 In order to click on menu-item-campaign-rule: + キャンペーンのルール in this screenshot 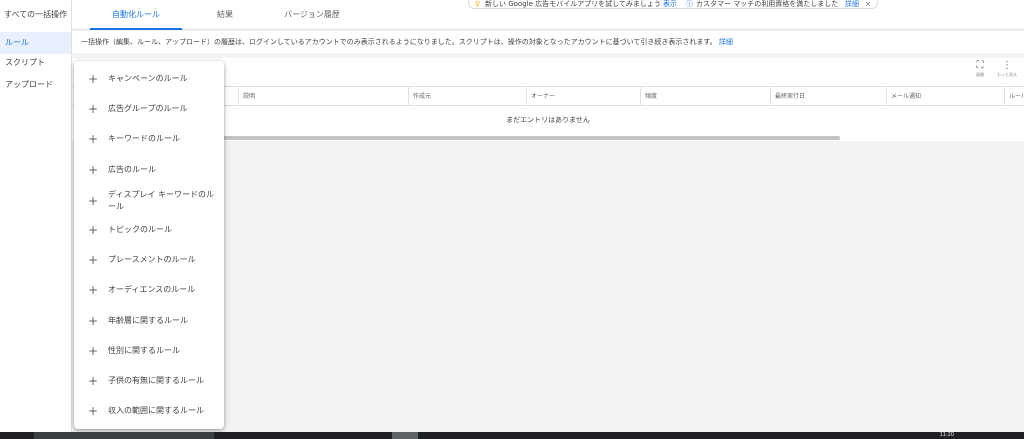, I will do `click(149, 79)`.